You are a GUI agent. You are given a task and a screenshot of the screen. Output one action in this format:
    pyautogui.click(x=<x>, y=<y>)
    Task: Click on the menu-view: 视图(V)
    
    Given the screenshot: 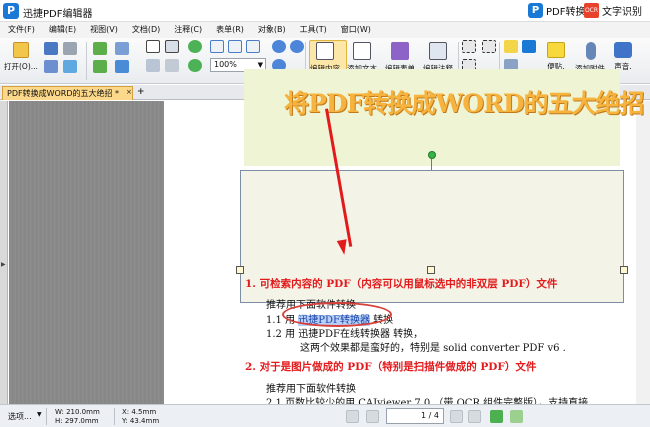 What is the action you would take?
    pyautogui.click(x=103, y=30)
    